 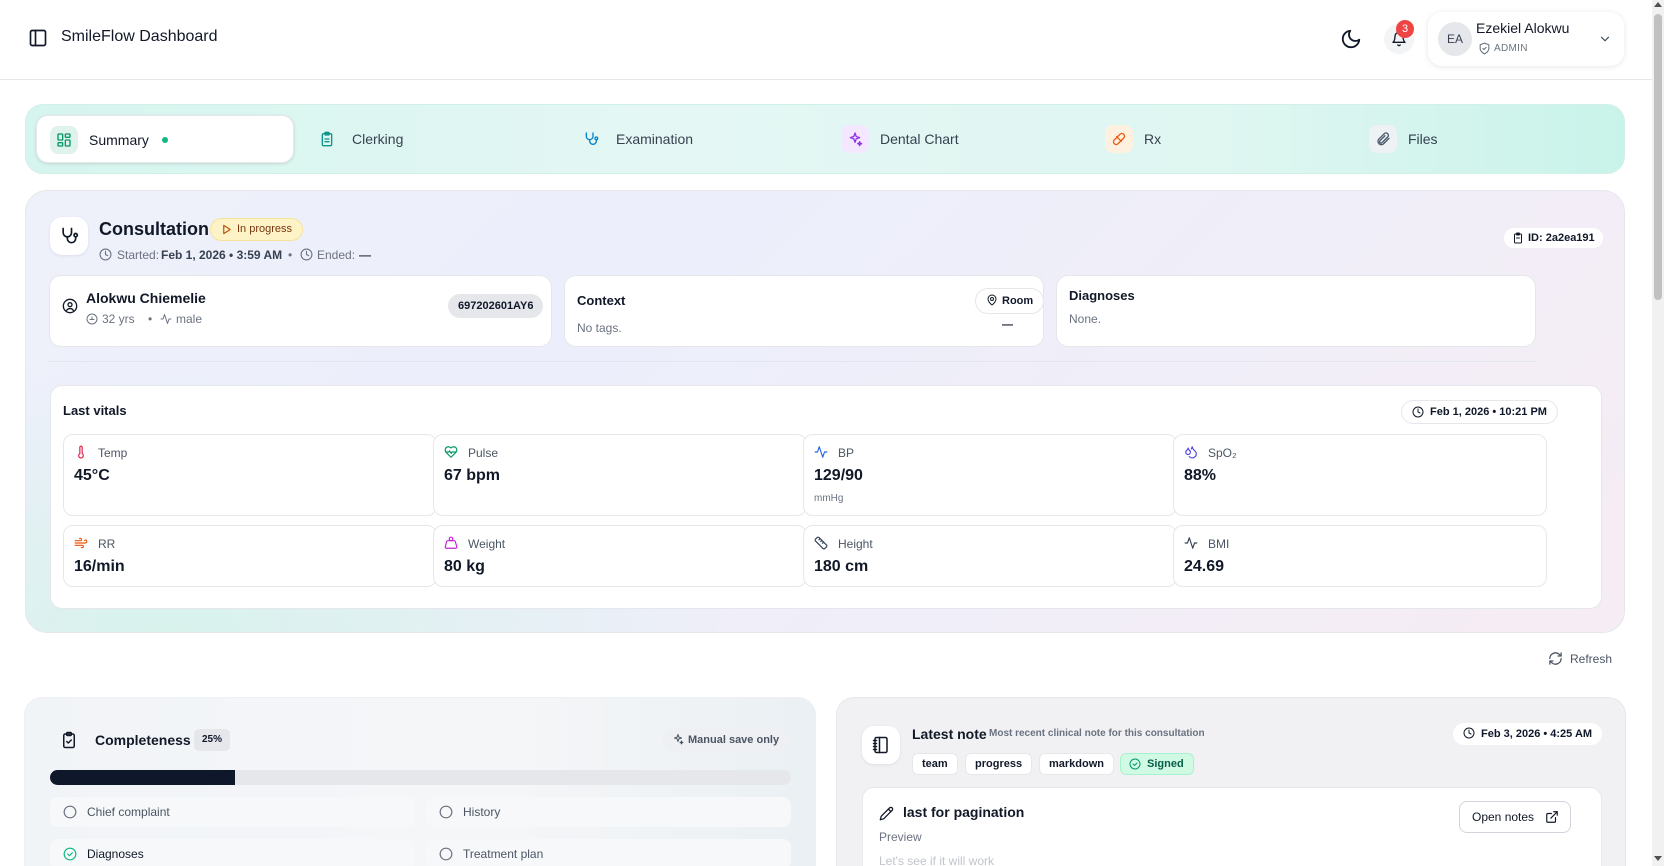 I want to click on wind-icon, so click(x=81, y=543).